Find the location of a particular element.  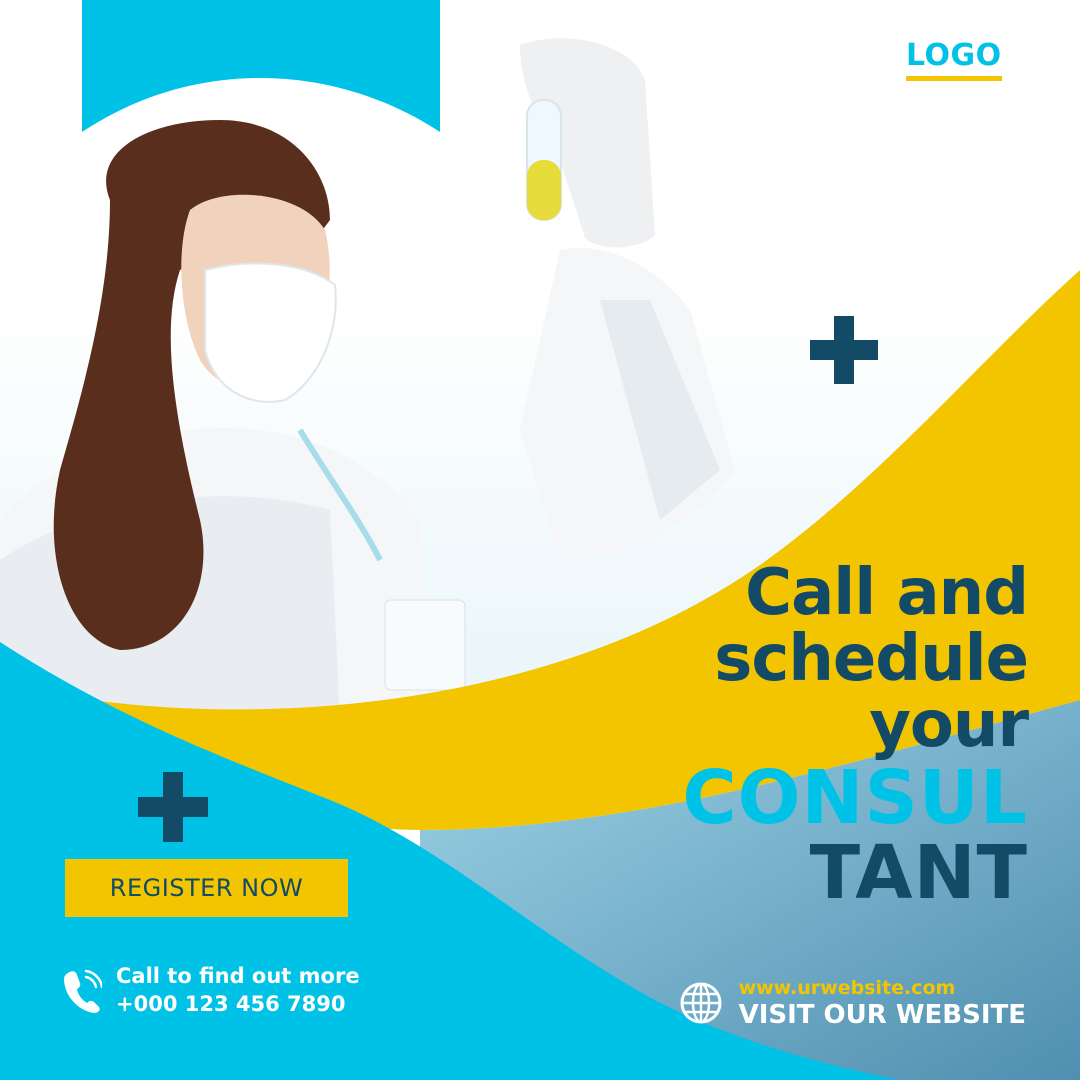

call-label: Call to find out more is located at coordinates (238, 976).